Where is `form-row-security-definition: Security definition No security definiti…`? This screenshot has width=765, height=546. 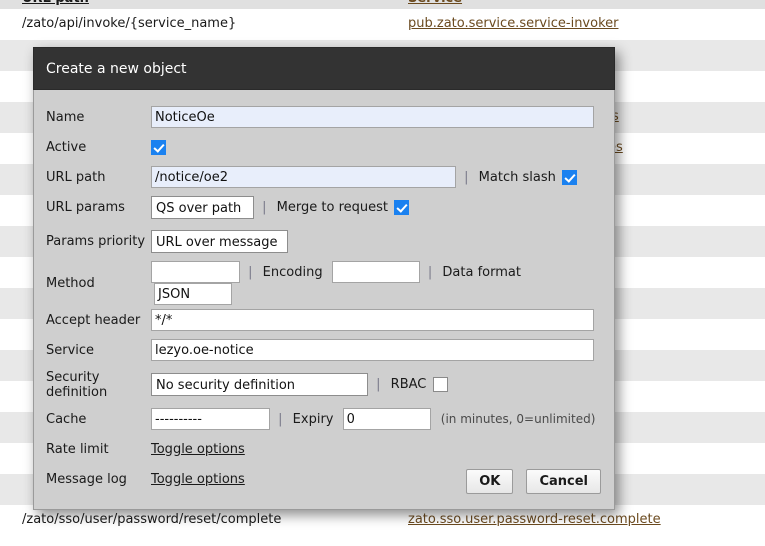 form-row-security-definition: Security definition No security definiti… is located at coordinates (324, 384).